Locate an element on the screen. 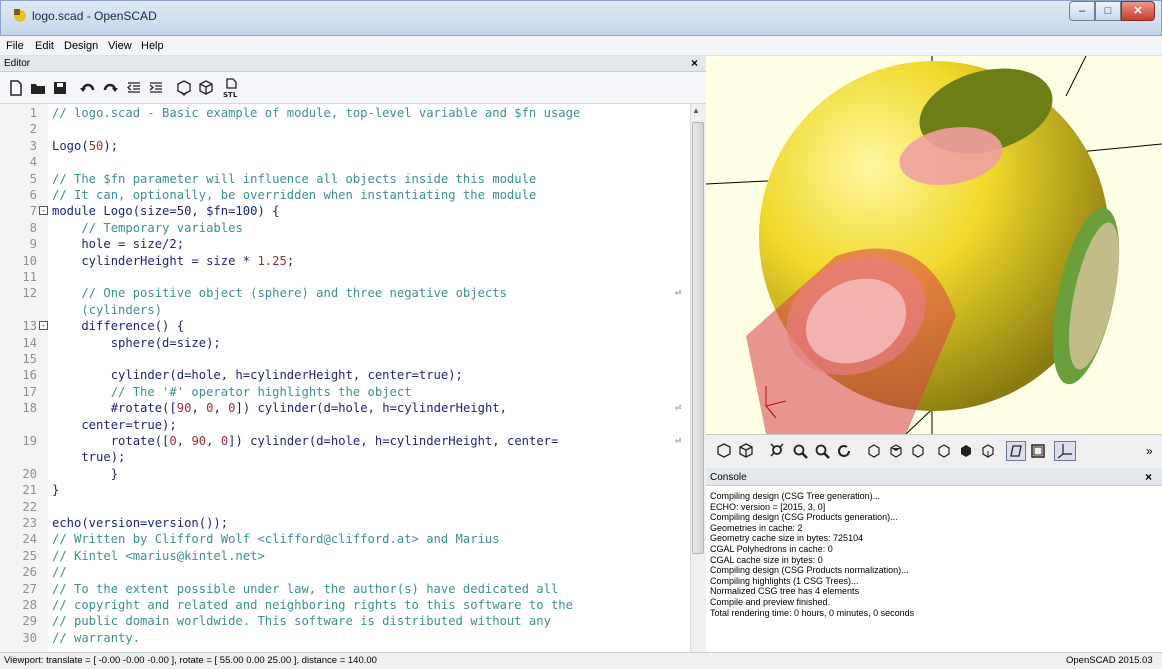  console-close-button: × is located at coordinates (1148, 477).